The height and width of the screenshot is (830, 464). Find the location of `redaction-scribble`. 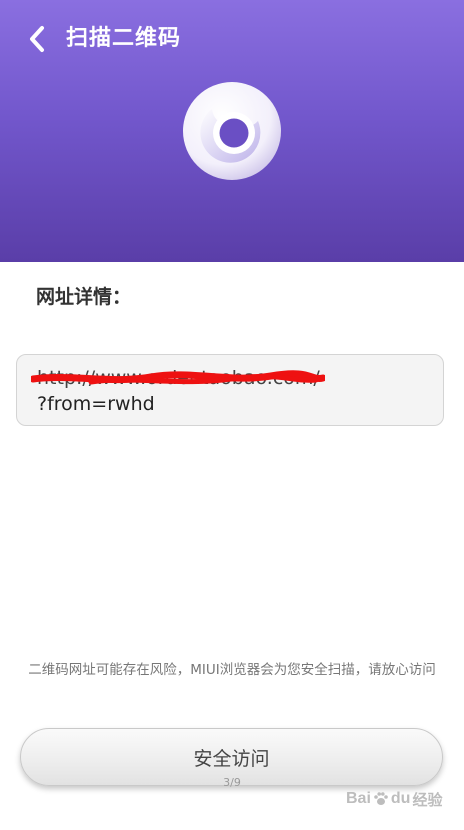

redaction-scribble is located at coordinates (178, 377).